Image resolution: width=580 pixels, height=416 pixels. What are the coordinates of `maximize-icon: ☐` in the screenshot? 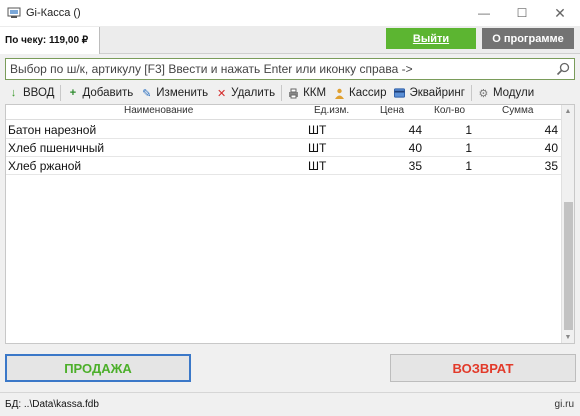 It's located at (522, 13).